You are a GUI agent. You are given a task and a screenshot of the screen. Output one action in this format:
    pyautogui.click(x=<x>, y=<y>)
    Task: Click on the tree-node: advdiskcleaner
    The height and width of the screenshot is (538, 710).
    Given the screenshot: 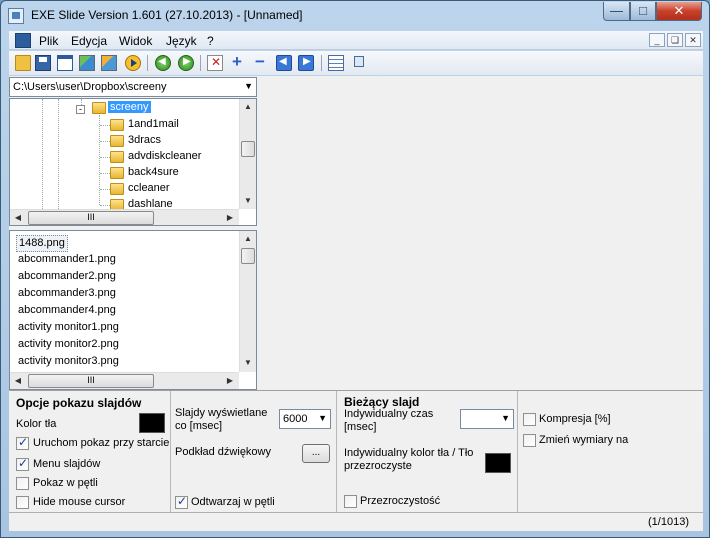 What is the action you would take?
    pyautogui.click(x=170, y=157)
    